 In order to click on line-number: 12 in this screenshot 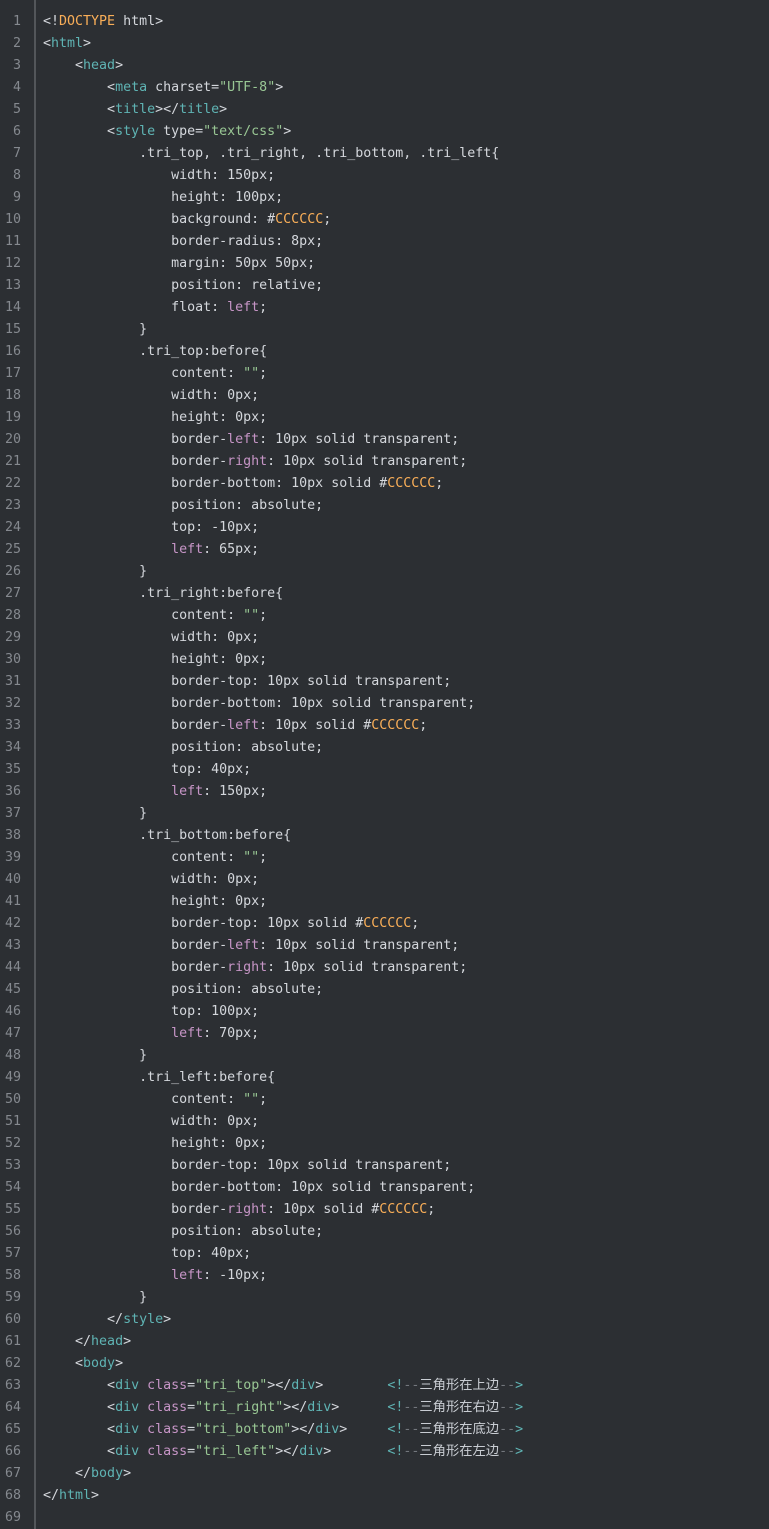, I will do `click(17, 264)`.